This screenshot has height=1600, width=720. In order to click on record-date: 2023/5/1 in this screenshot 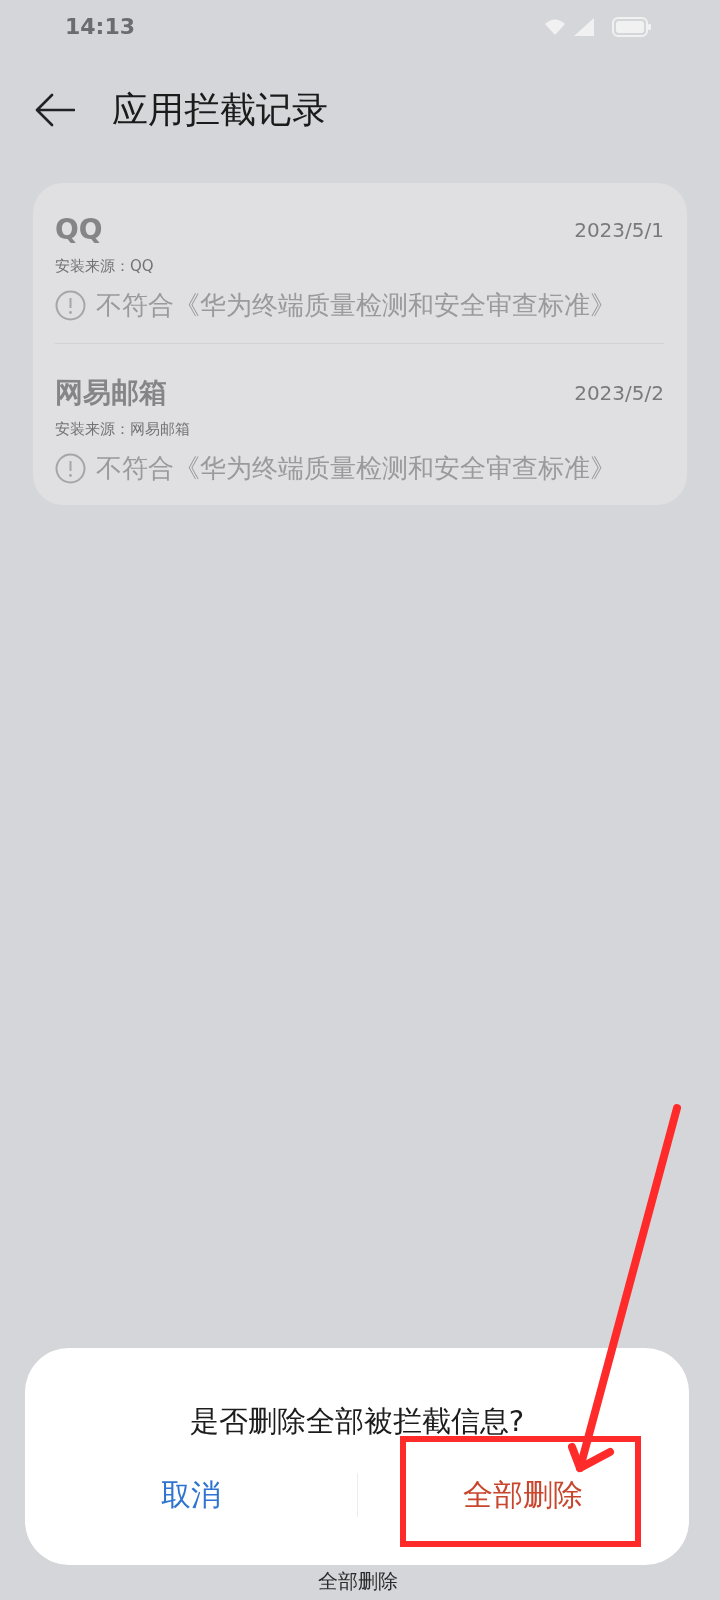, I will do `click(619, 230)`.